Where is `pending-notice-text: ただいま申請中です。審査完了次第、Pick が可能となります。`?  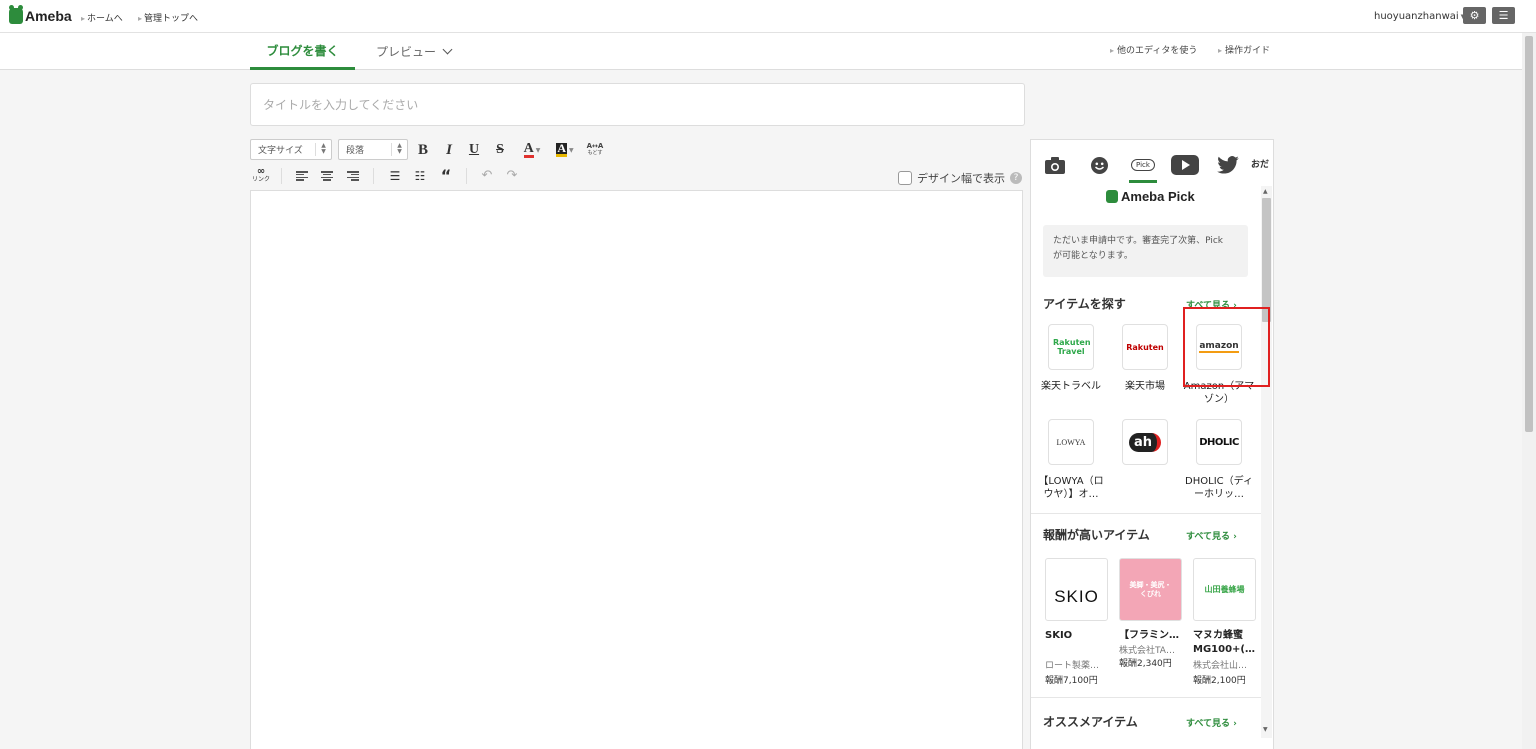
pending-notice-text: ただいま申請中です。審査完了次第、Pick が可能となります。 is located at coordinates (1138, 248).